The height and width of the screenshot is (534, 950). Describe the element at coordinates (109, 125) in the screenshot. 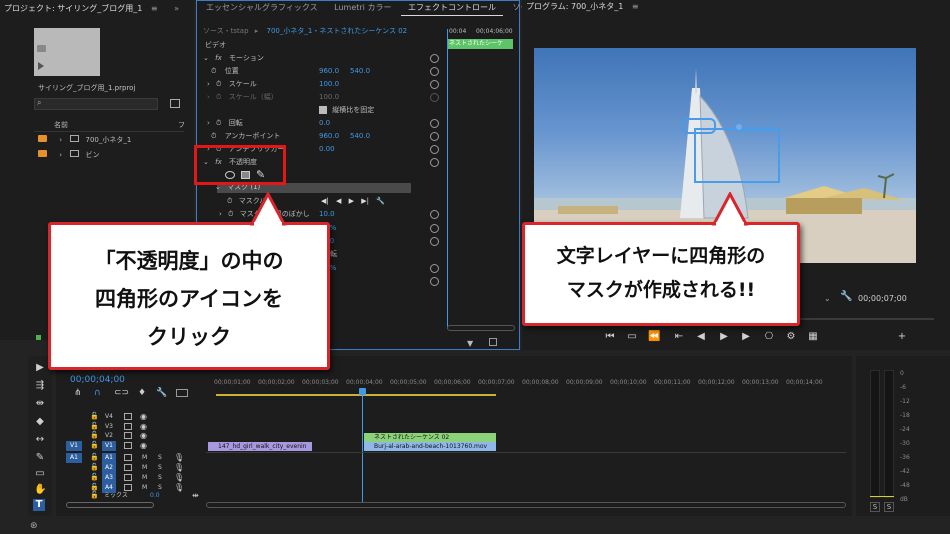

I see `column-header-name: 名前 フ` at that location.